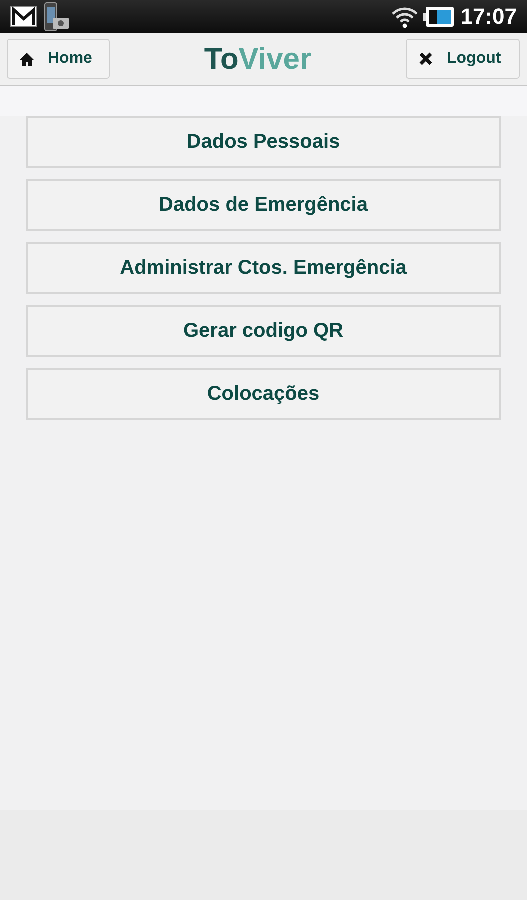  Describe the element at coordinates (57, 17) in the screenshot. I see `phone-camera-icon` at that location.